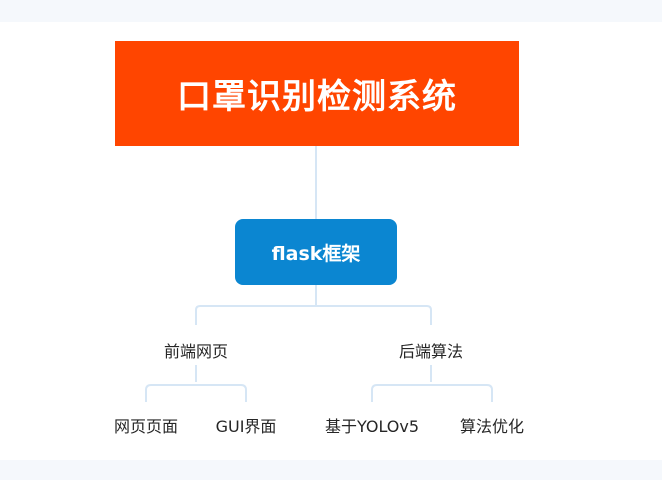  I want to click on leaf-optimization-node: 算法优化, so click(492, 425).